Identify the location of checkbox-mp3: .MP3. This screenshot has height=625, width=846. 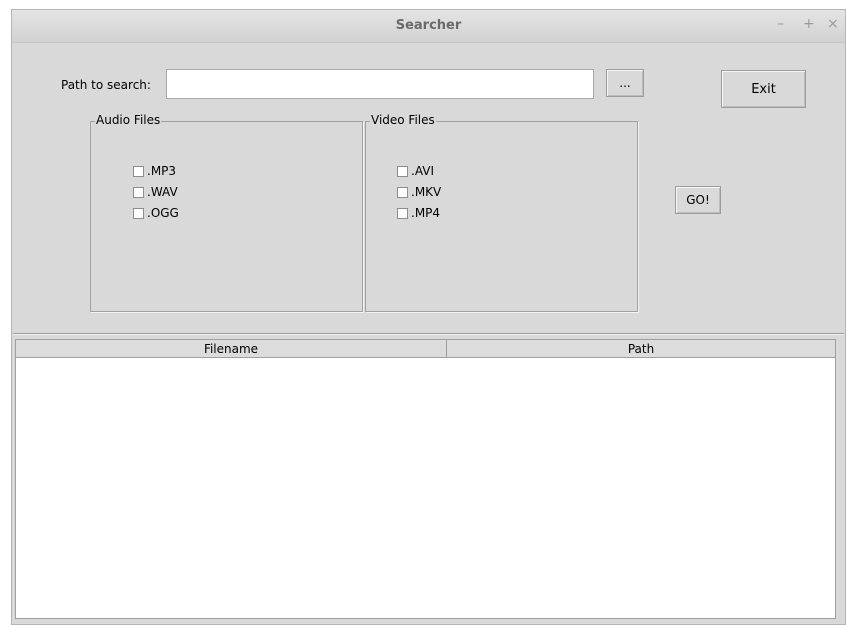
(154, 171).